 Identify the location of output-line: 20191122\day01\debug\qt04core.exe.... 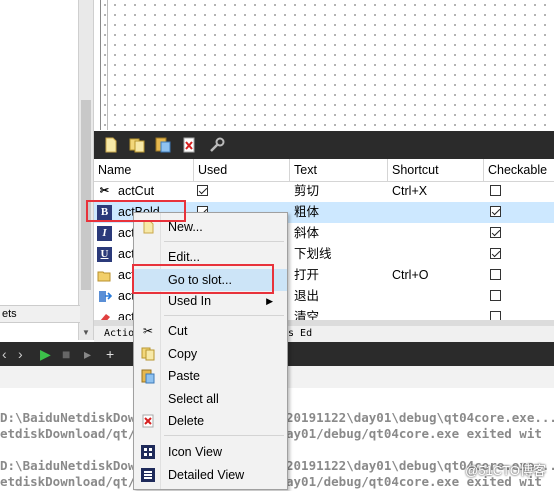
(420, 417).